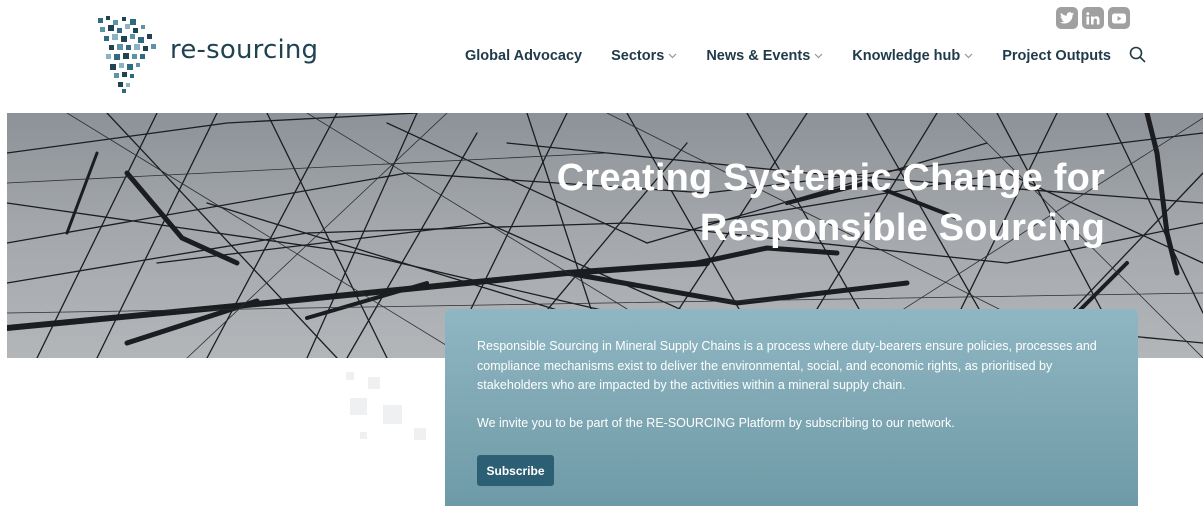 The image size is (1203, 506). I want to click on youtube-icon, so click(1119, 18).